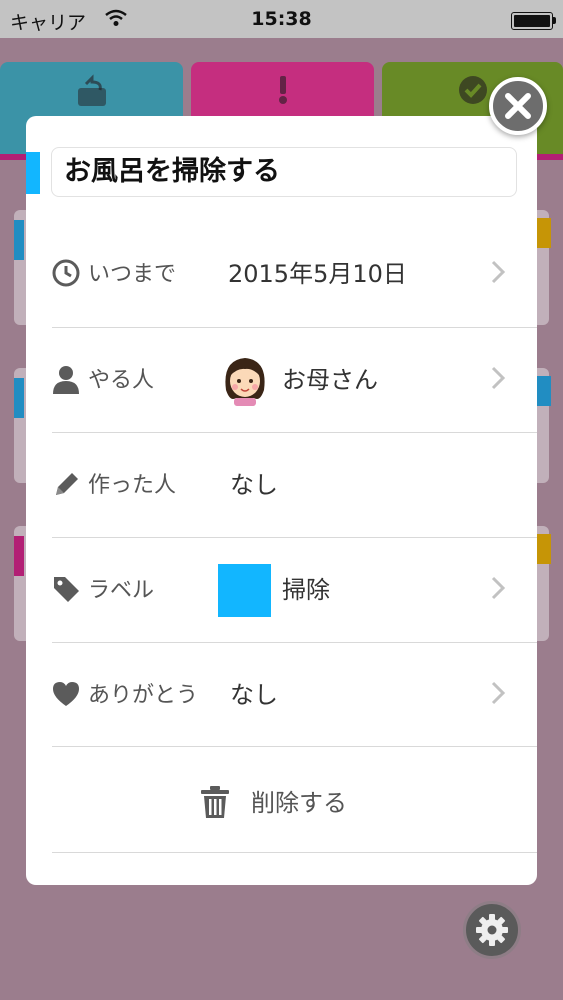 The image size is (563, 1000). Describe the element at coordinates (294, 485) in the screenshot. I see `creator-row: 作った人 なし` at that location.